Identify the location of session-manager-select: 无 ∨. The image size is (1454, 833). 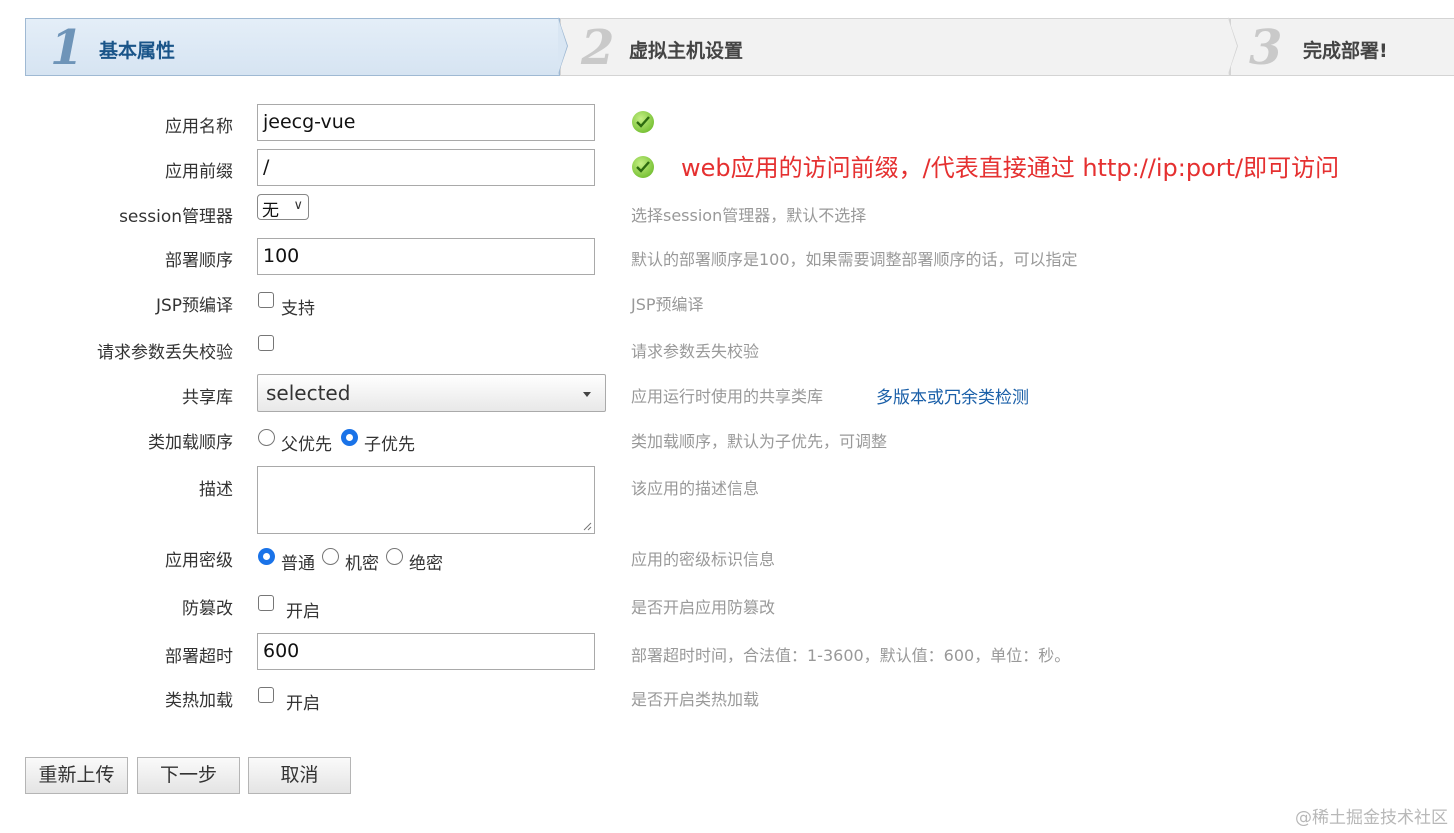
(283, 207).